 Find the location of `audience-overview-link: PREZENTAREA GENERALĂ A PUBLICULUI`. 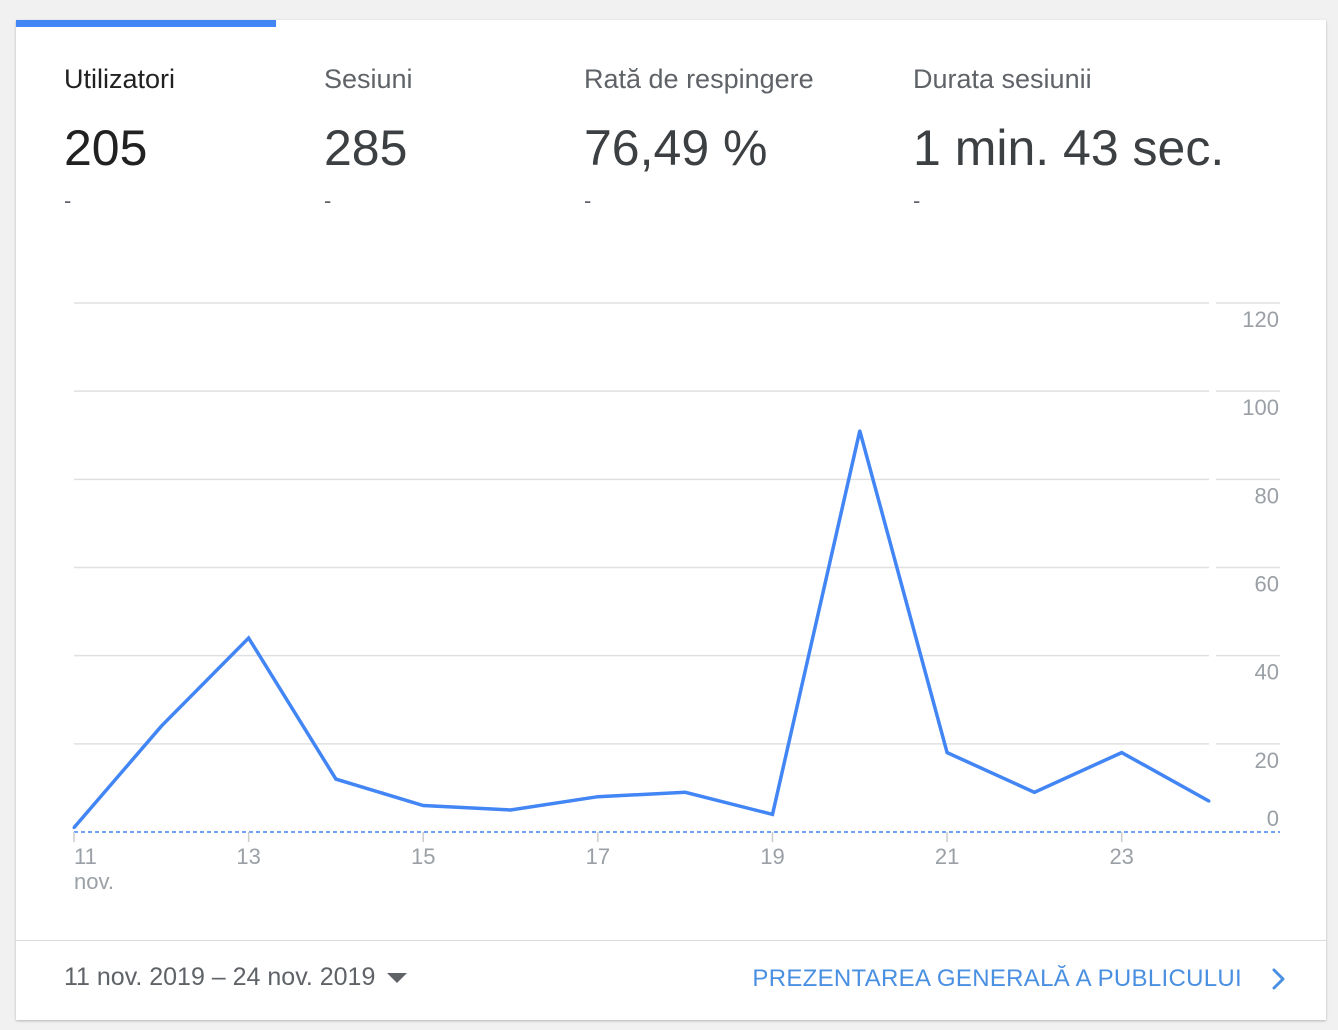

audience-overview-link: PREZENTAREA GENERALĂ A PUBLICULUI is located at coordinates (1021, 979).